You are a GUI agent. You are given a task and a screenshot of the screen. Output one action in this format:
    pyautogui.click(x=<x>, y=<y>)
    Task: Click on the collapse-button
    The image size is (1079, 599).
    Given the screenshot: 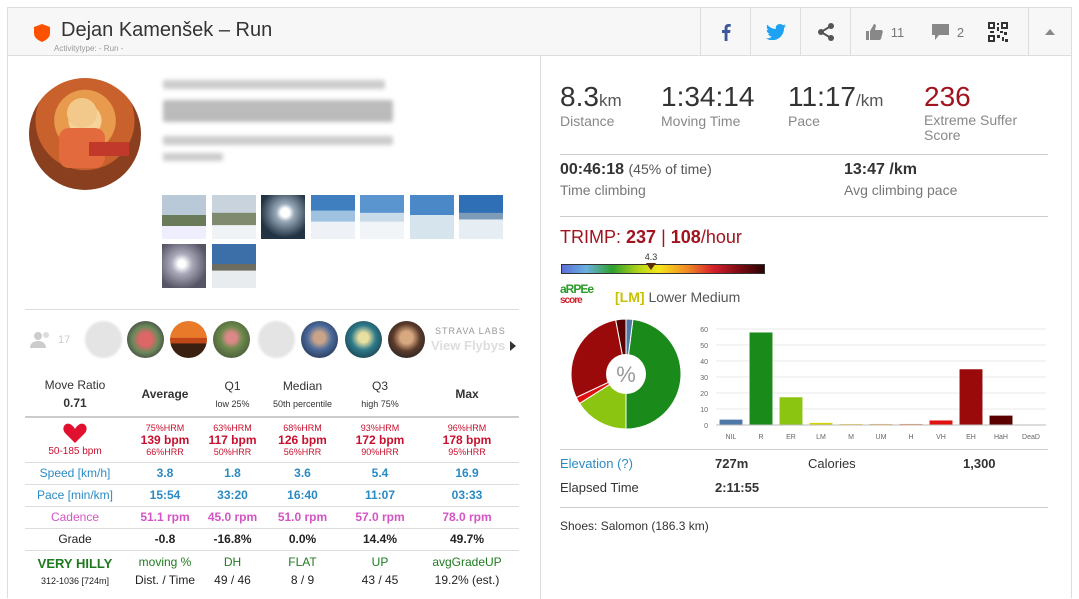 What is the action you would take?
    pyautogui.click(x=1049, y=32)
    